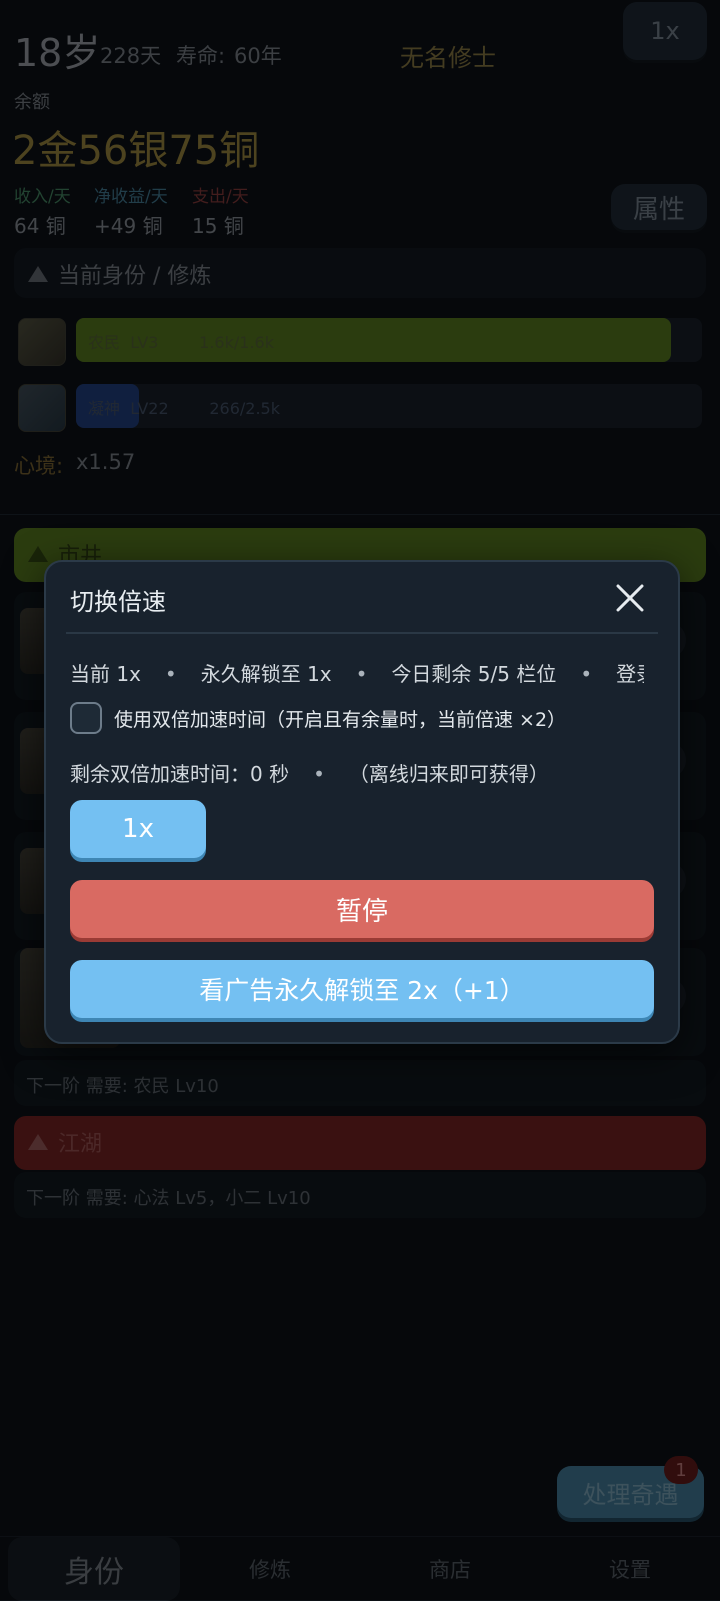  Describe the element at coordinates (105, 674) in the screenshot. I see `current-speed-text: 当前 1x` at that location.